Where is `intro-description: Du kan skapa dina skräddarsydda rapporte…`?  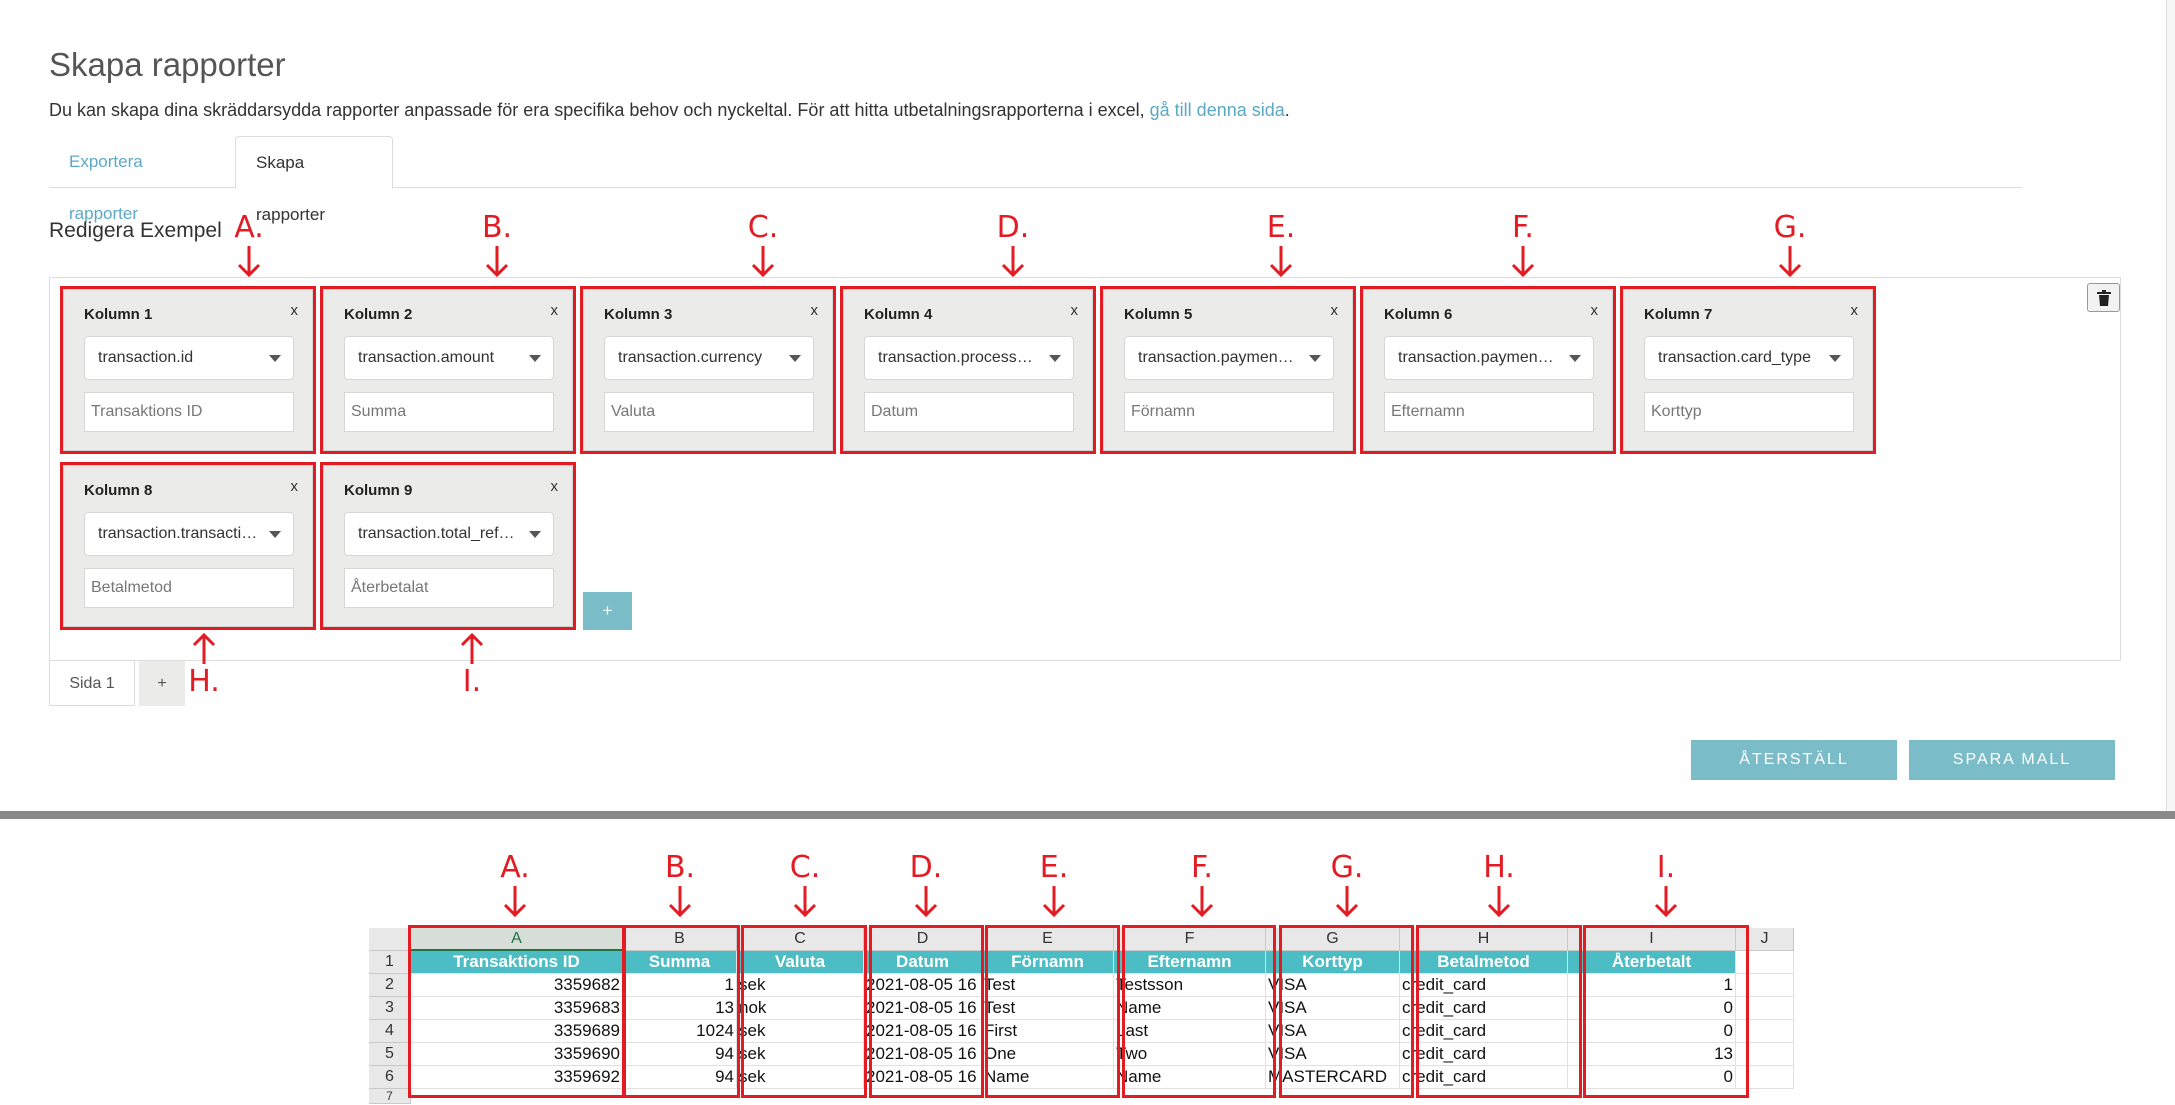
intro-description: Du kan skapa dina skräddarsydda rapporte… is located at coordinates (597, 110).